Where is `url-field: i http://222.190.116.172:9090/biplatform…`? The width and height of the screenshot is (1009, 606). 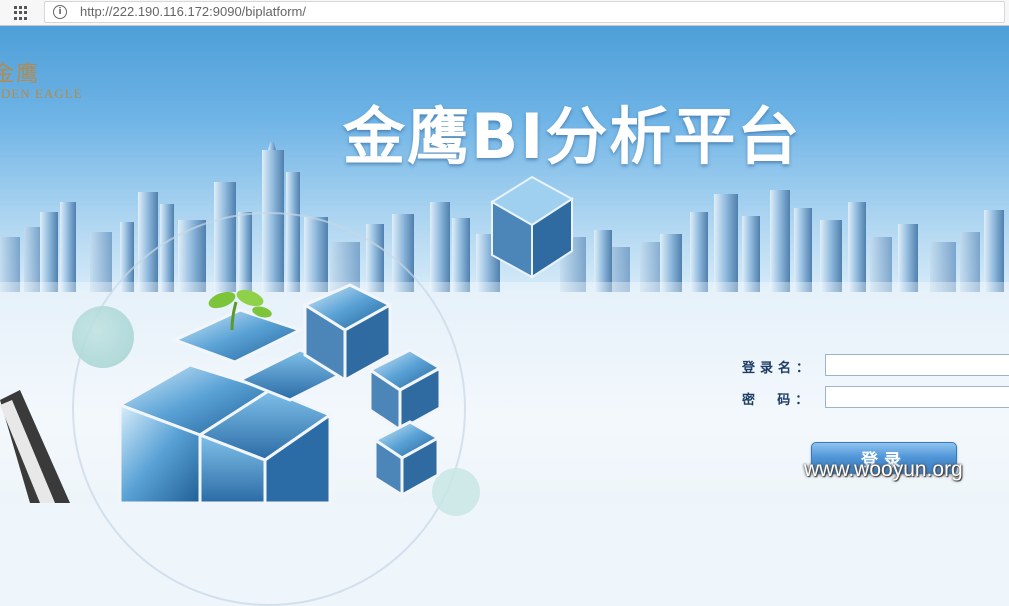 url-field: i http://222.190.116.172:9090/biplatform… is located at coordinates (524, 12).